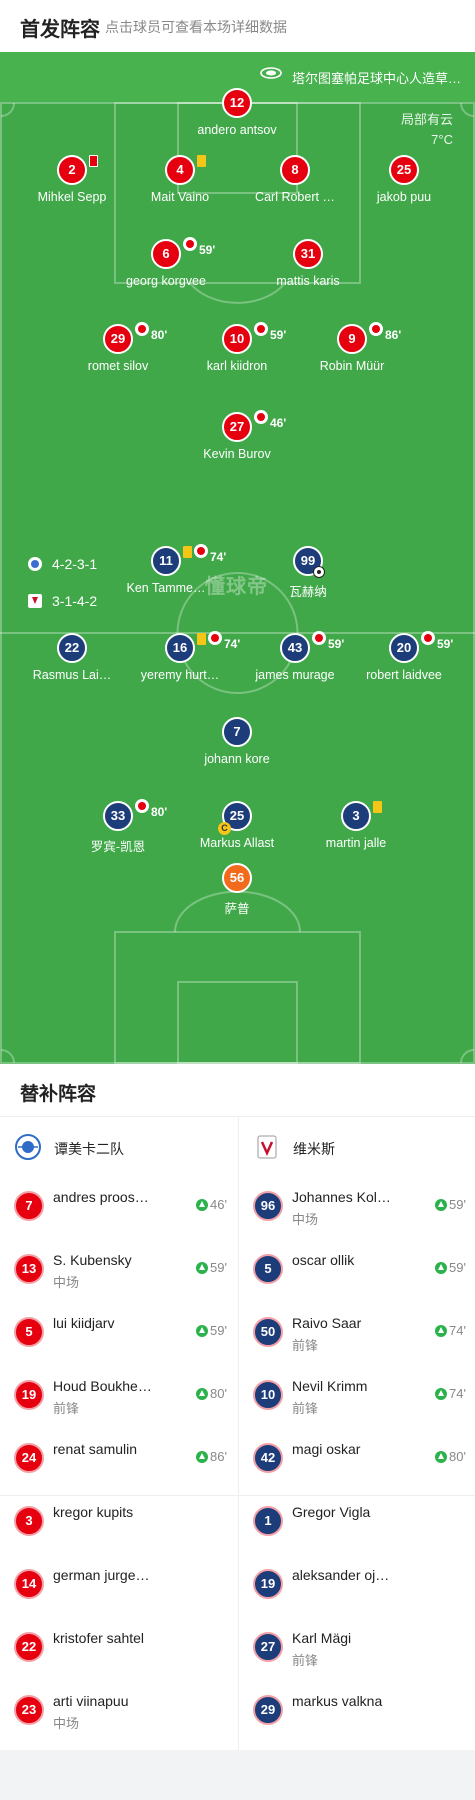 The height and width of the screenshot is (1800, 475). What do you see at coordinates (118, 1336) in the screenshot?
I see `sub-player-row: 5 lui kiidjarv 59'` at bounding box center [118, 1336].